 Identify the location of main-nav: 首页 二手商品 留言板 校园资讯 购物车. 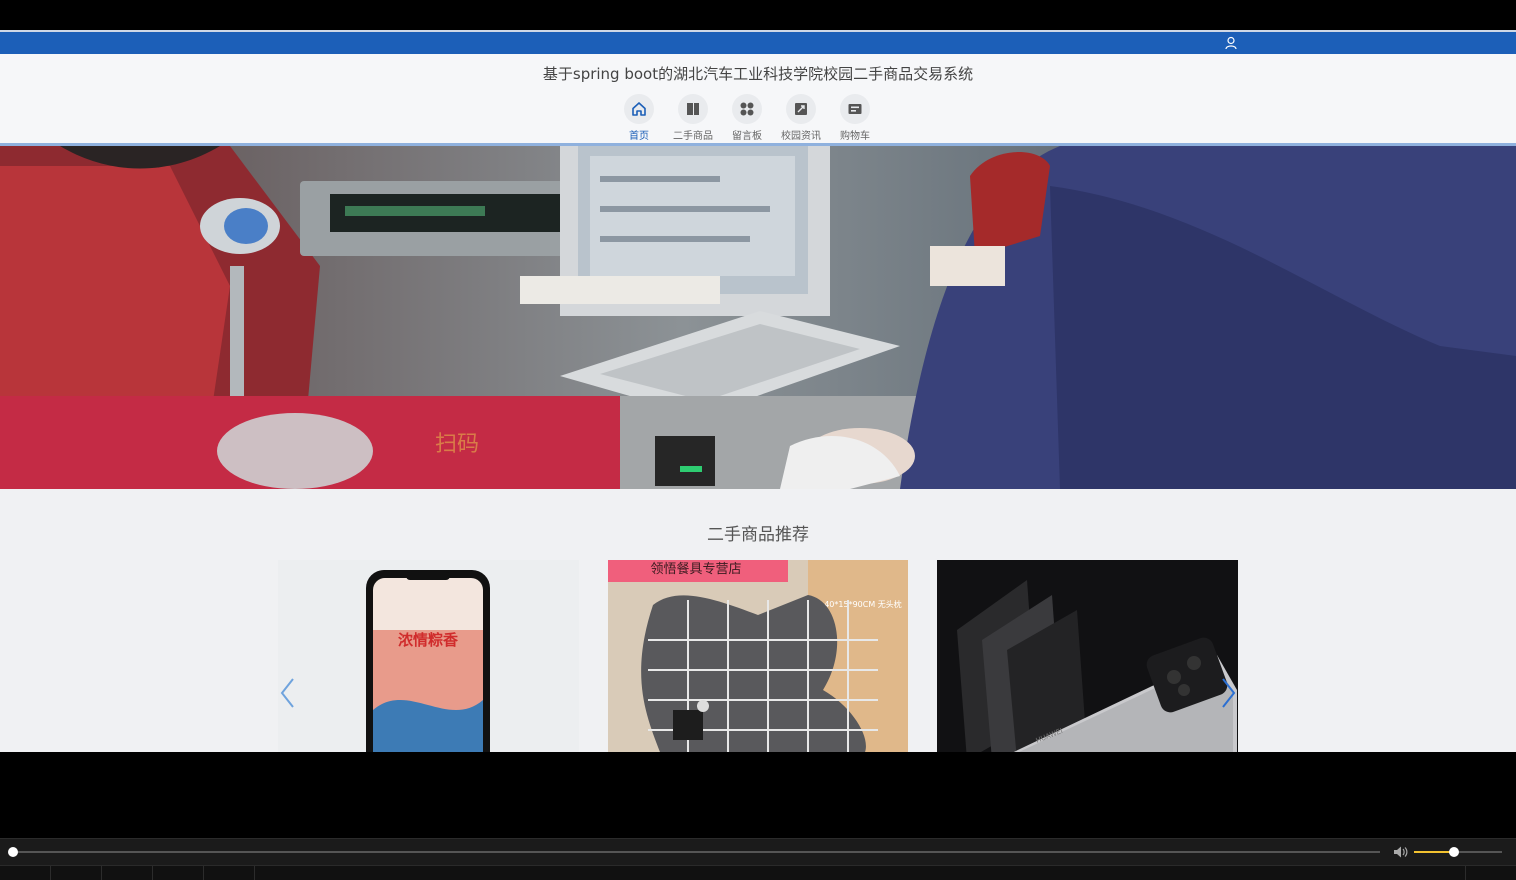
(758, 118).